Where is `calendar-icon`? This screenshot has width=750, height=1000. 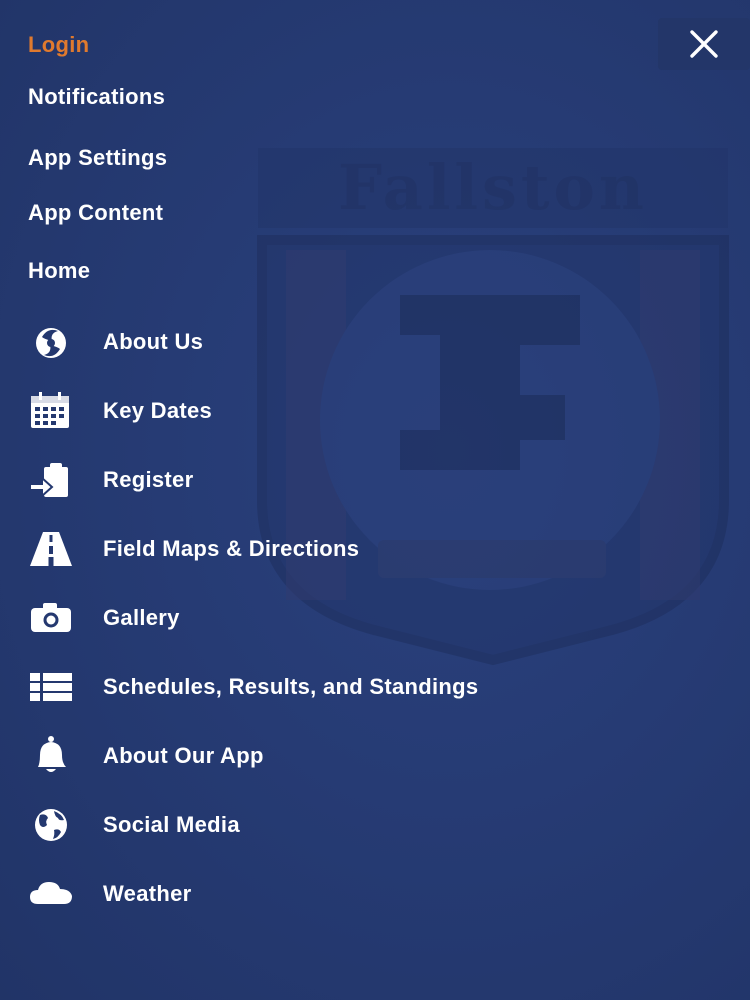
calendar-icon is located at coordinates (51, 411).